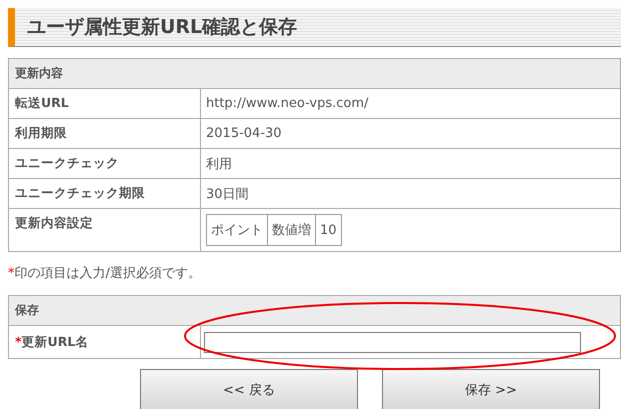 The height and width of the screenshot is (409, 621). I want to click on field-label: 転送URL, so click(104, 103).